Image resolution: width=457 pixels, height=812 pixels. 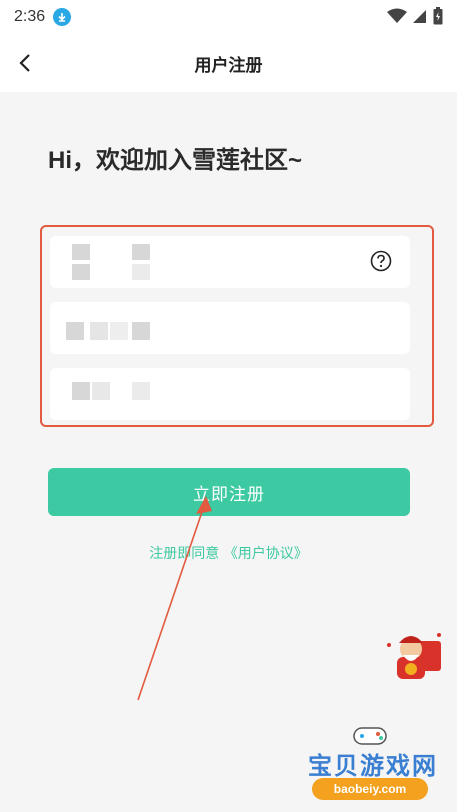 I want to click on nav-bar: 用户注册, so click(x=228, y=63).